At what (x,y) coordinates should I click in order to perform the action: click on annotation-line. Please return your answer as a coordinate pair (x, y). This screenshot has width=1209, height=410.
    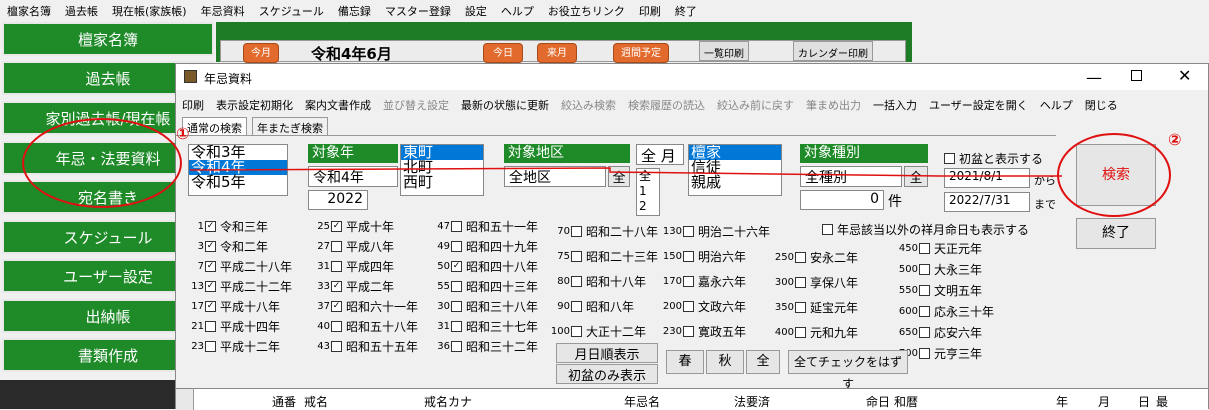
    Looking at the image, I should click on (625, 172).